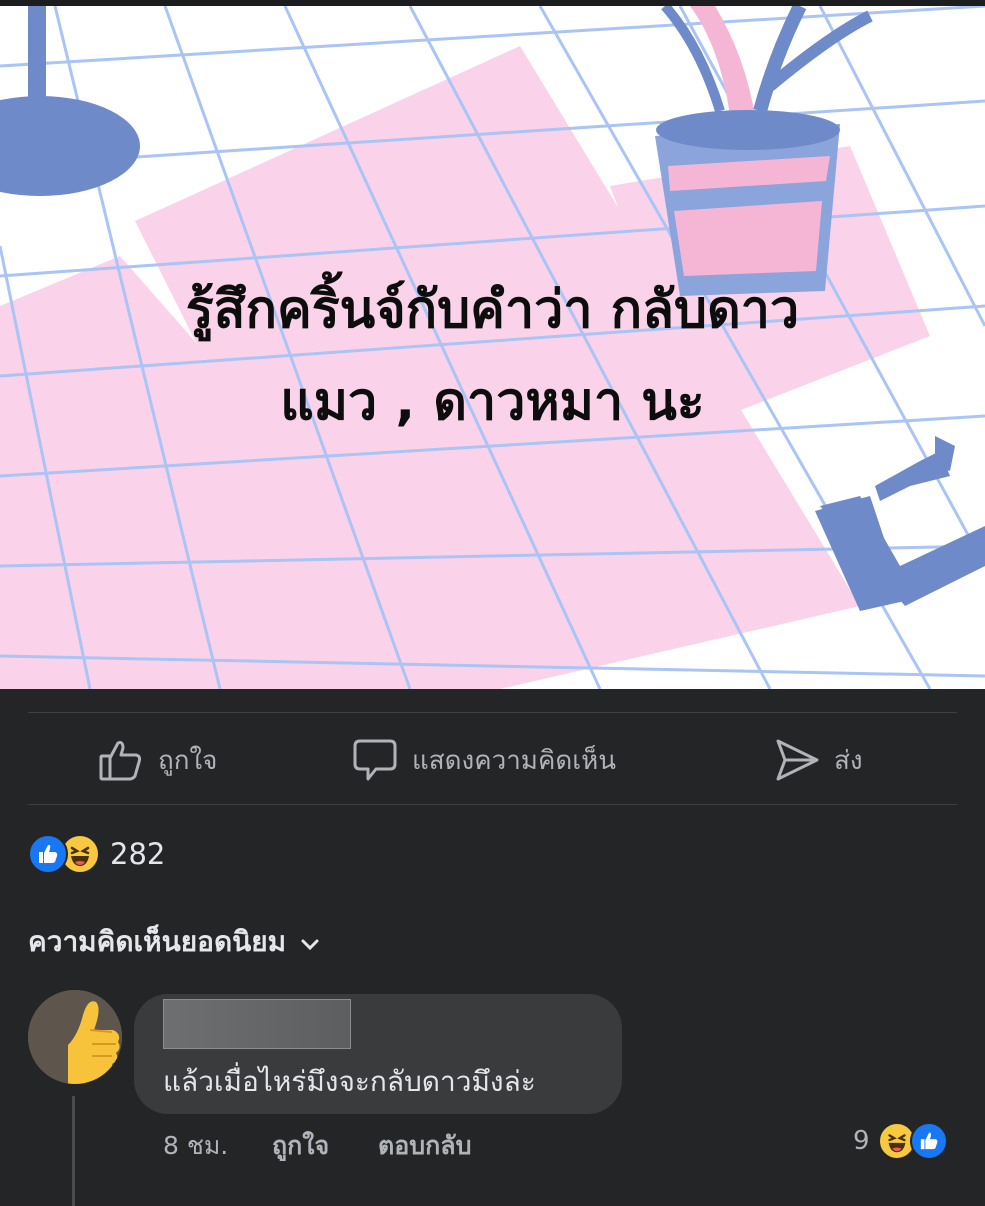 This screenshot has width=985, height=1206. What do you see at coordinates (900, 1141) in the screenshot?
I see `comment-reactions: 9` at bounding box center [900, 1141].